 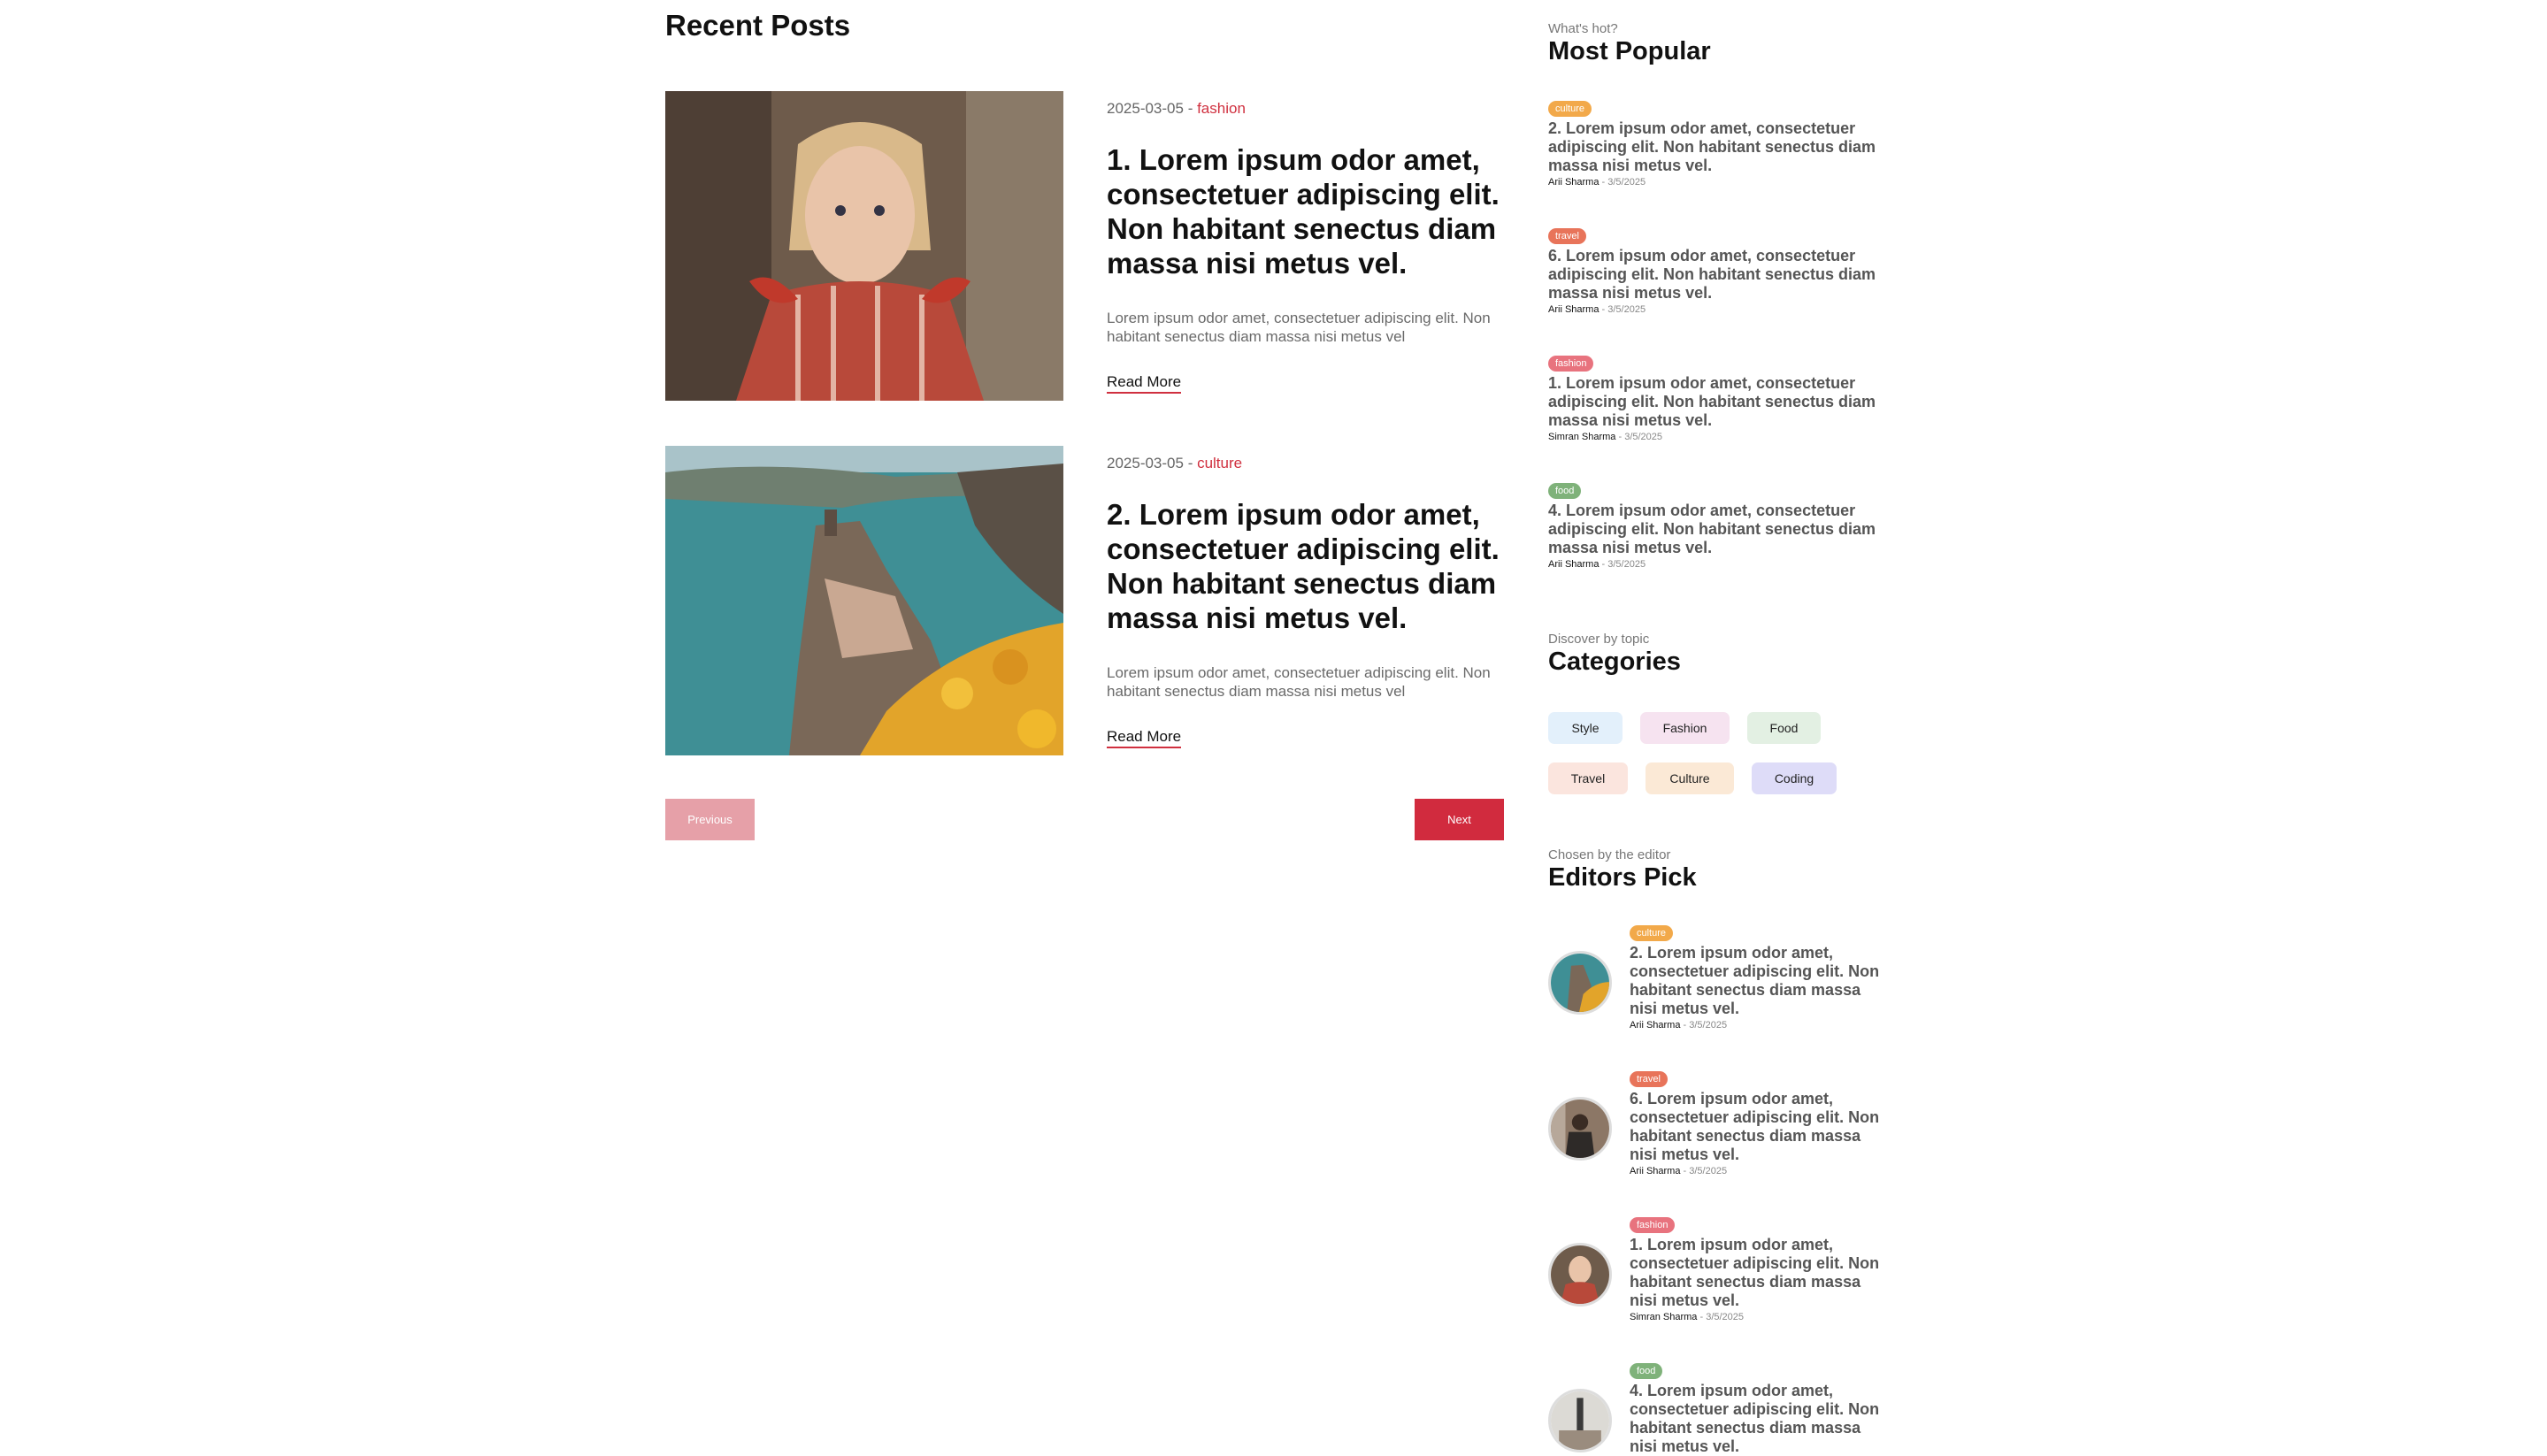 I want to click on previous-page-button: Previous, so click(x=710, y=819).